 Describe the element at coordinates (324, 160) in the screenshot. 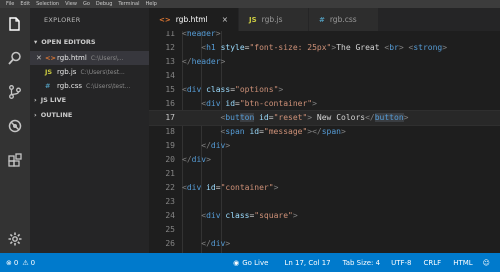

I see `code-line: 20 </div>` at that location.